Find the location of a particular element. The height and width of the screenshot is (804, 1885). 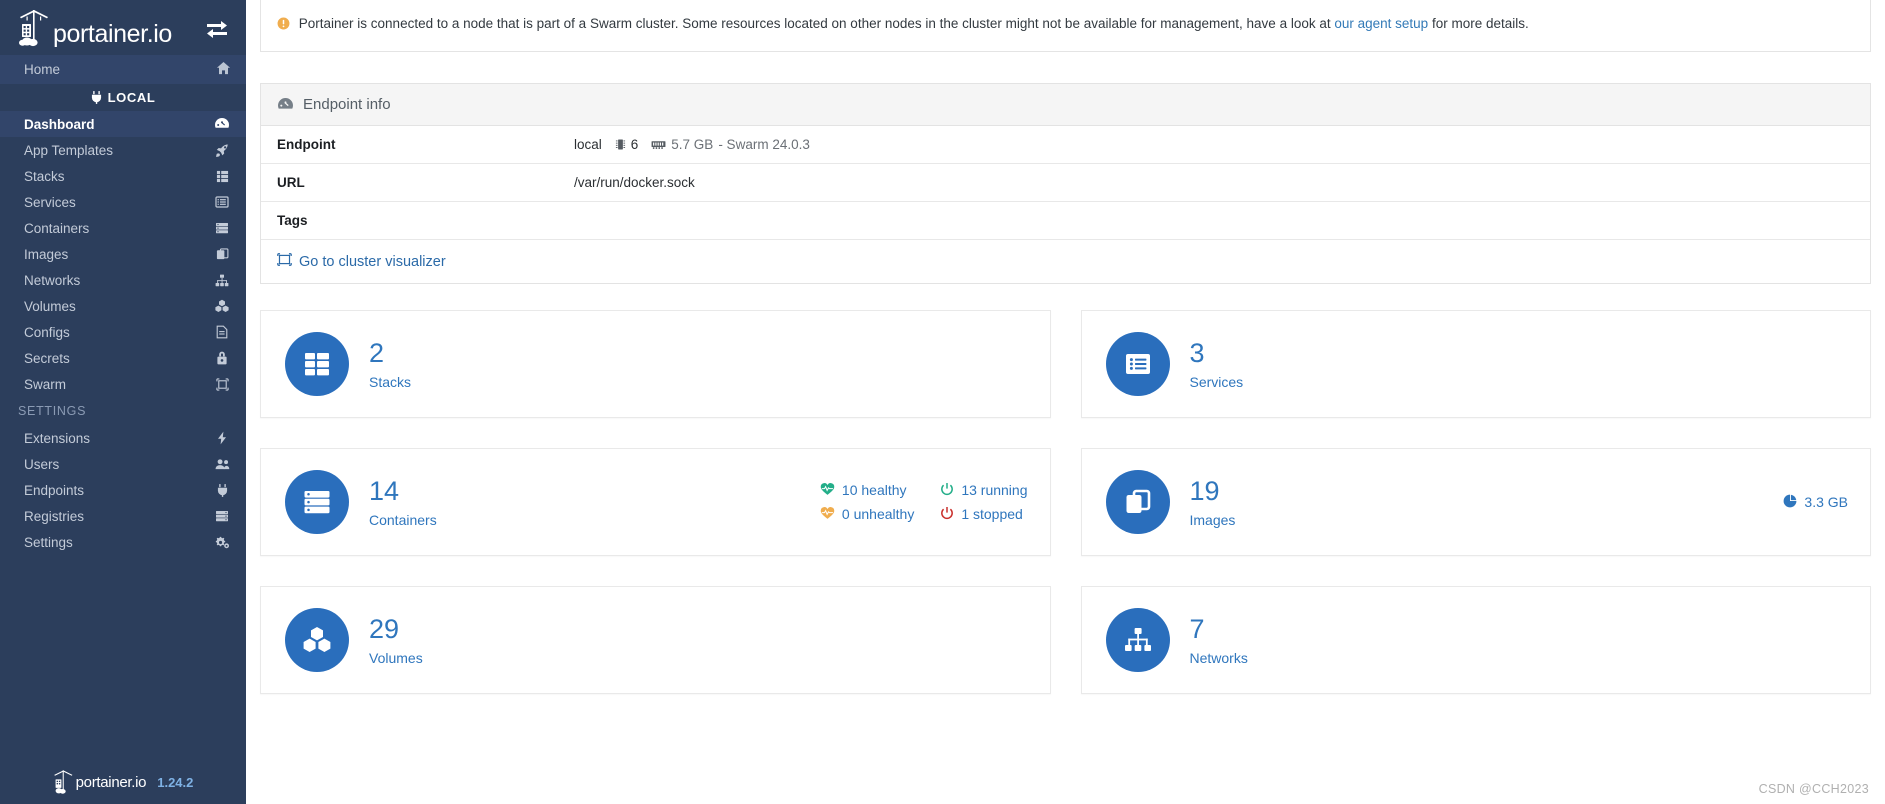

row-key: Endpoint is located at coordinates (306, 144).